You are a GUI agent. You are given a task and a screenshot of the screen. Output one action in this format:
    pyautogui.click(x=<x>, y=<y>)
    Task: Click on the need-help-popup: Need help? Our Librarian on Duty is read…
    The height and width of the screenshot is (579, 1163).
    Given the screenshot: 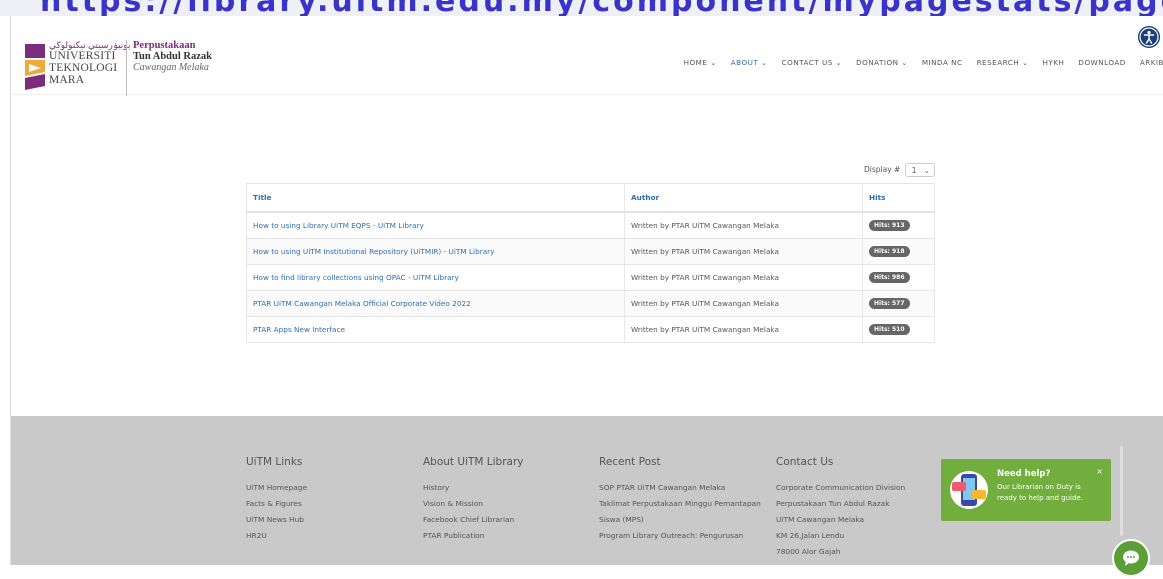 What is the action you would take?
    pyautogui.click(x=1026, y=490)
    